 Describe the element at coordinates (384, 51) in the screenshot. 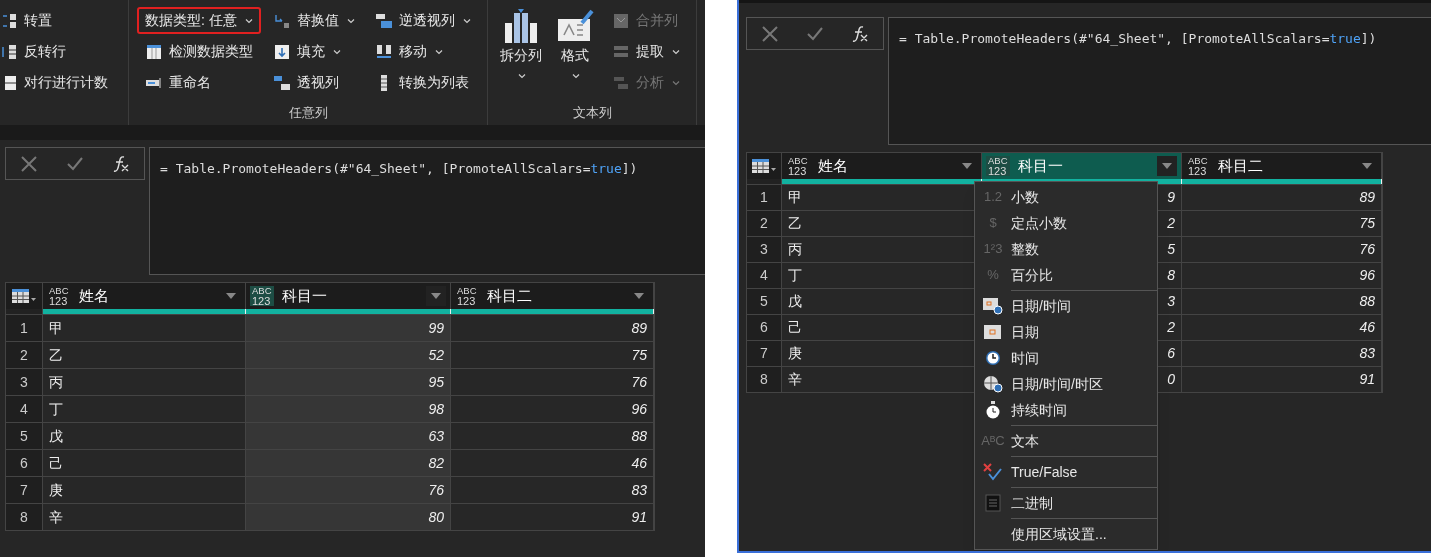

I see `move-columns-icon` at that location.